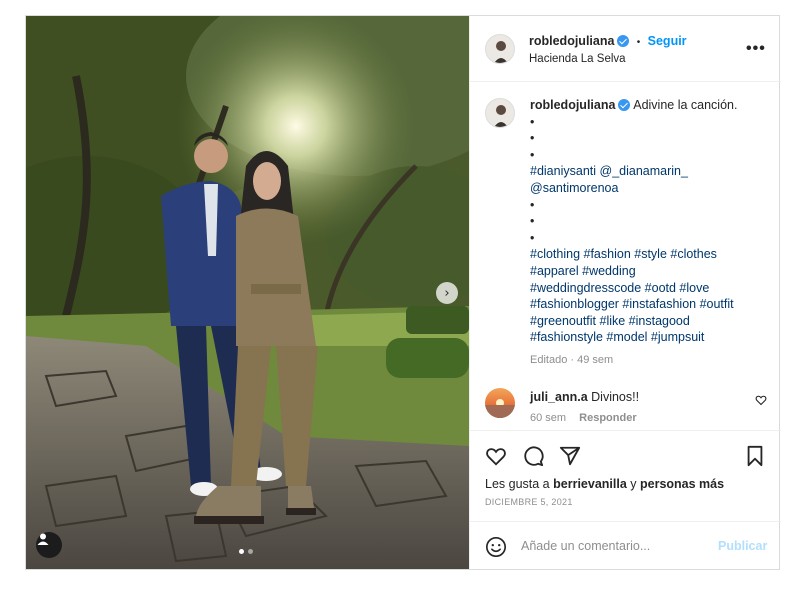 The image size is (800, 592). What do you see at coordinates (682, 484) in the screenshot?
I see `likes-others-link: personas más` at bounding box center [682, 484].